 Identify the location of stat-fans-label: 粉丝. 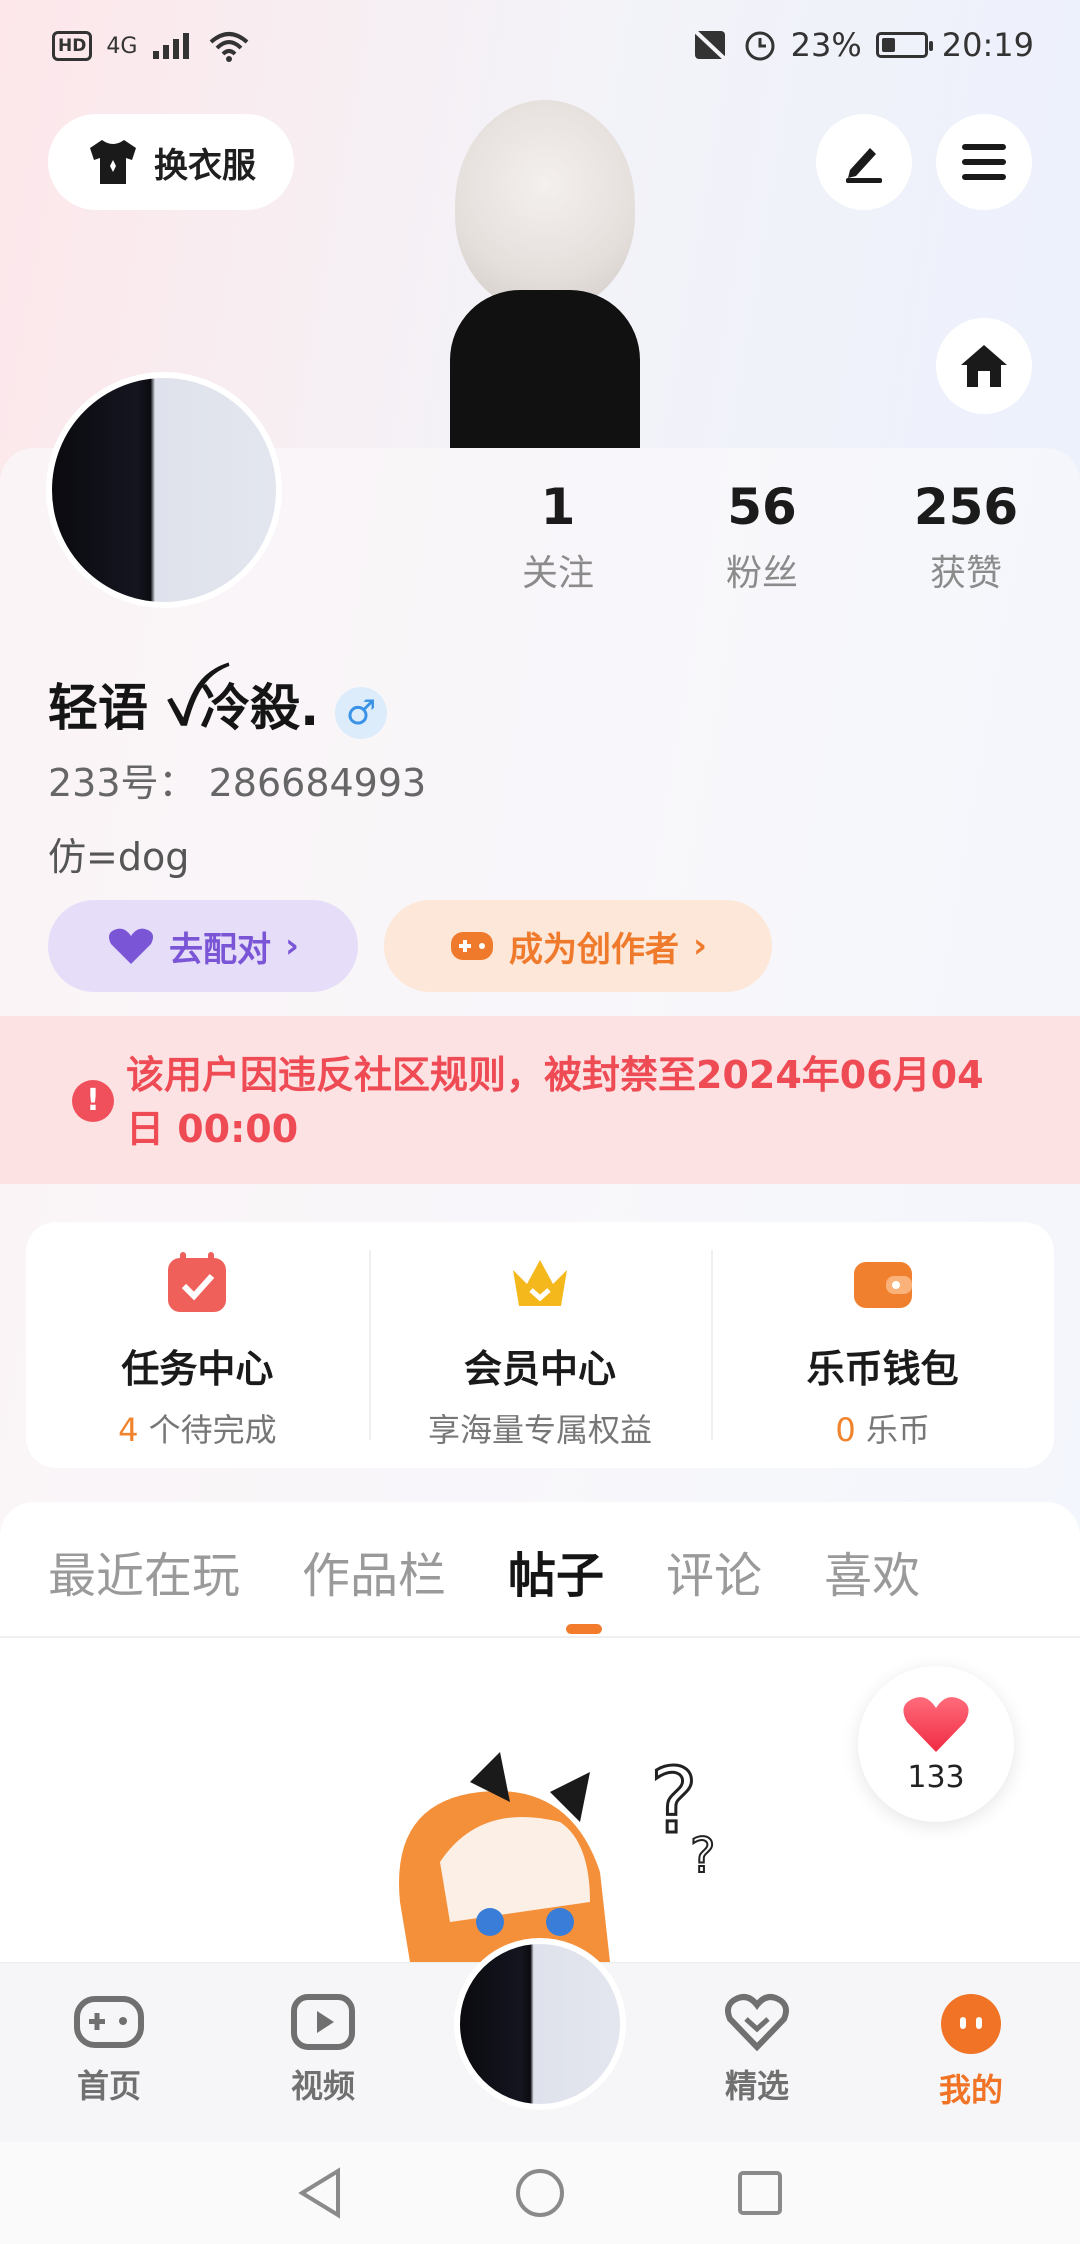
(761, 573).